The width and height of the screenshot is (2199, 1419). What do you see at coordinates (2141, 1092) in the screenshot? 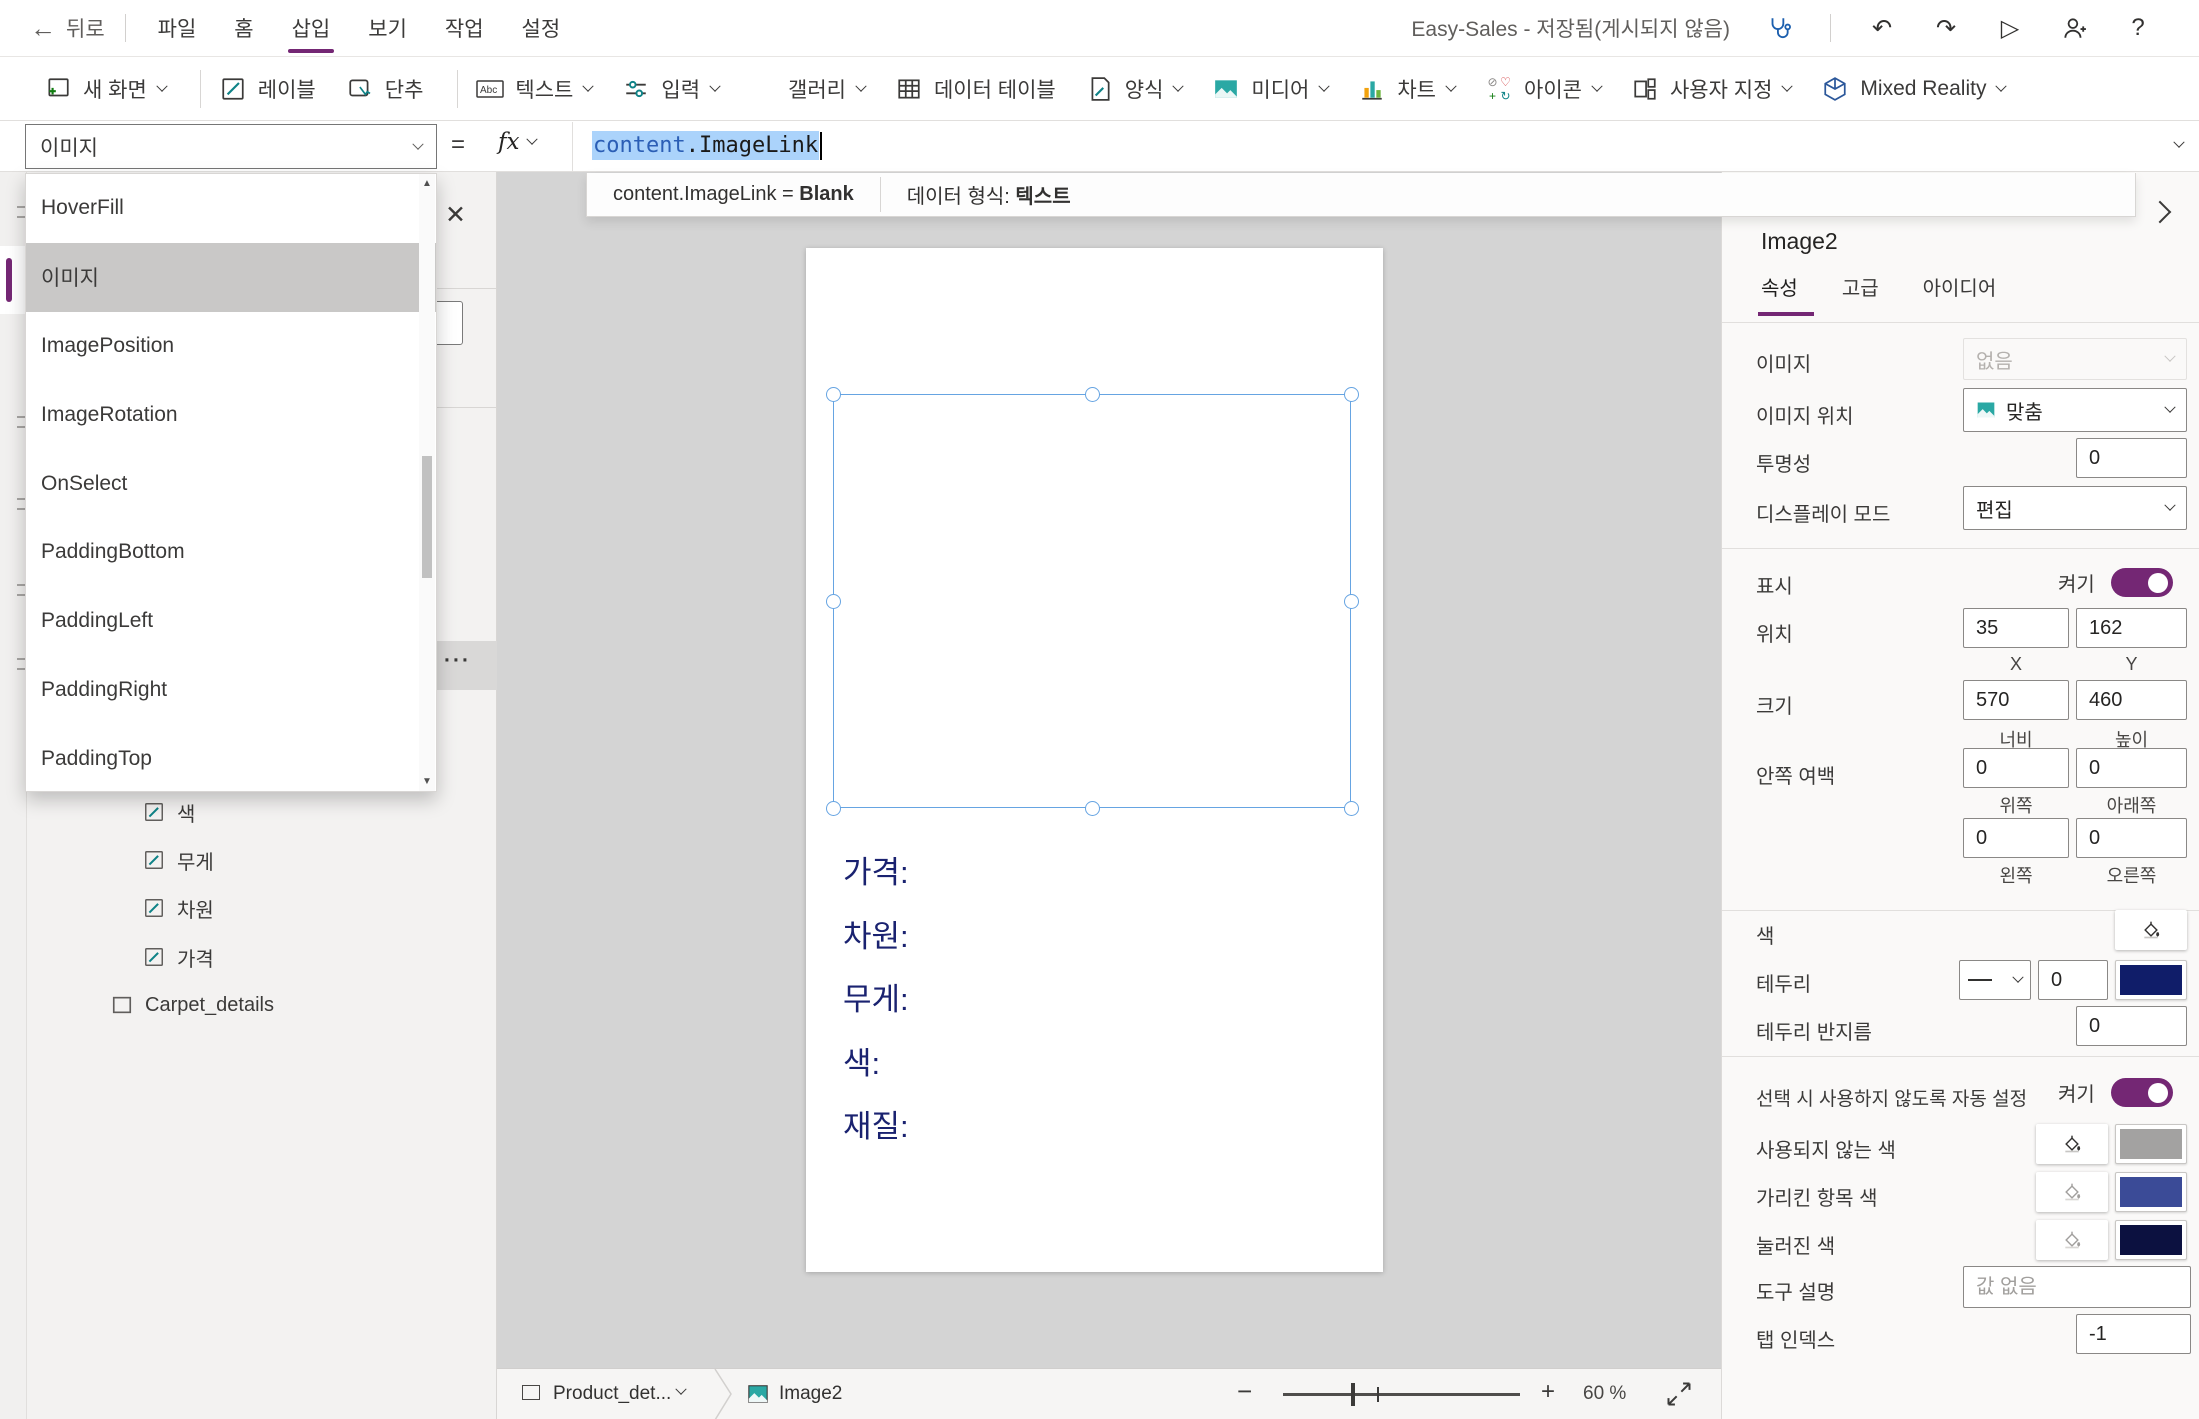
I see `auto-disable-toggle` at bounding box center [2141, 1092].